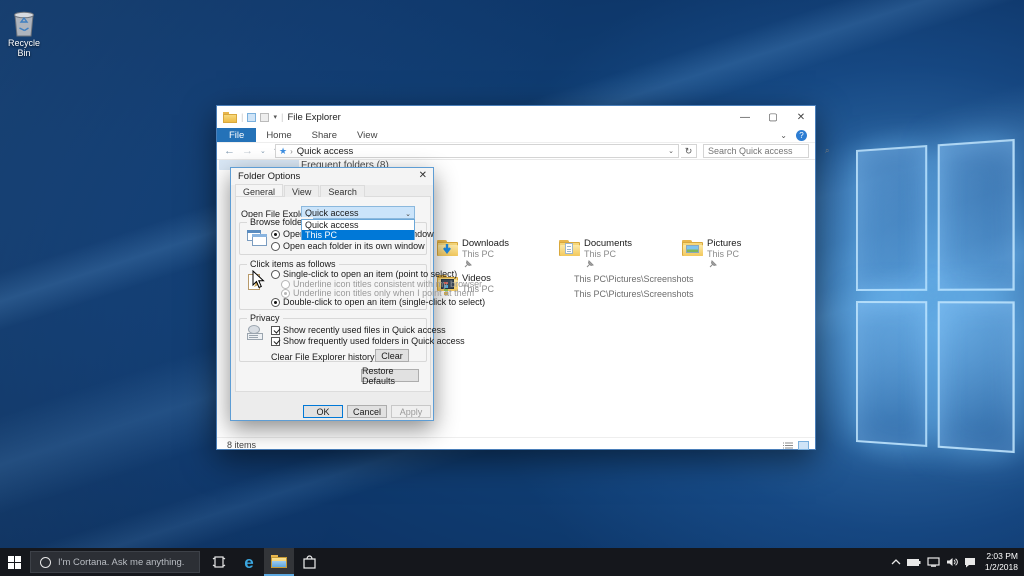 This screenshot has width=1024, height=576. Describe the element at coordinates (293, 264) in the screenshot. I see `click-items-legend: Click items as follows` at that location.